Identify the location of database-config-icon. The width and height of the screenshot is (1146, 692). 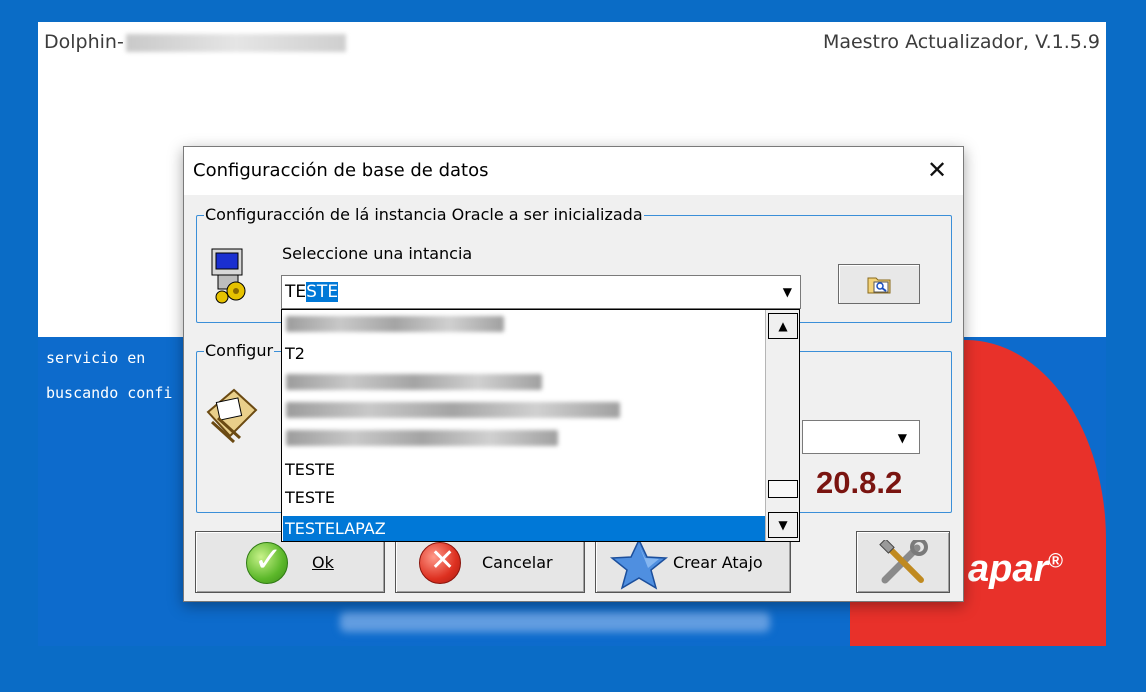
(228, 276).